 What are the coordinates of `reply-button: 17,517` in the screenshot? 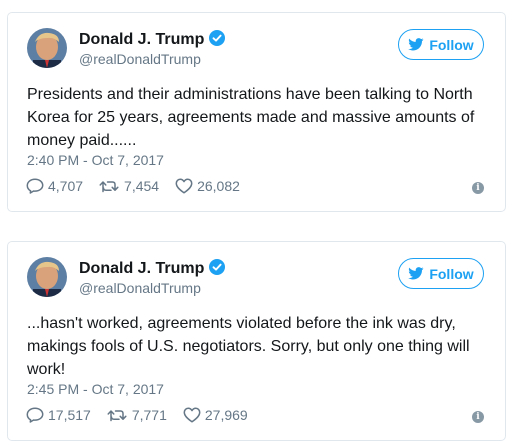 It's located at (58, 415).